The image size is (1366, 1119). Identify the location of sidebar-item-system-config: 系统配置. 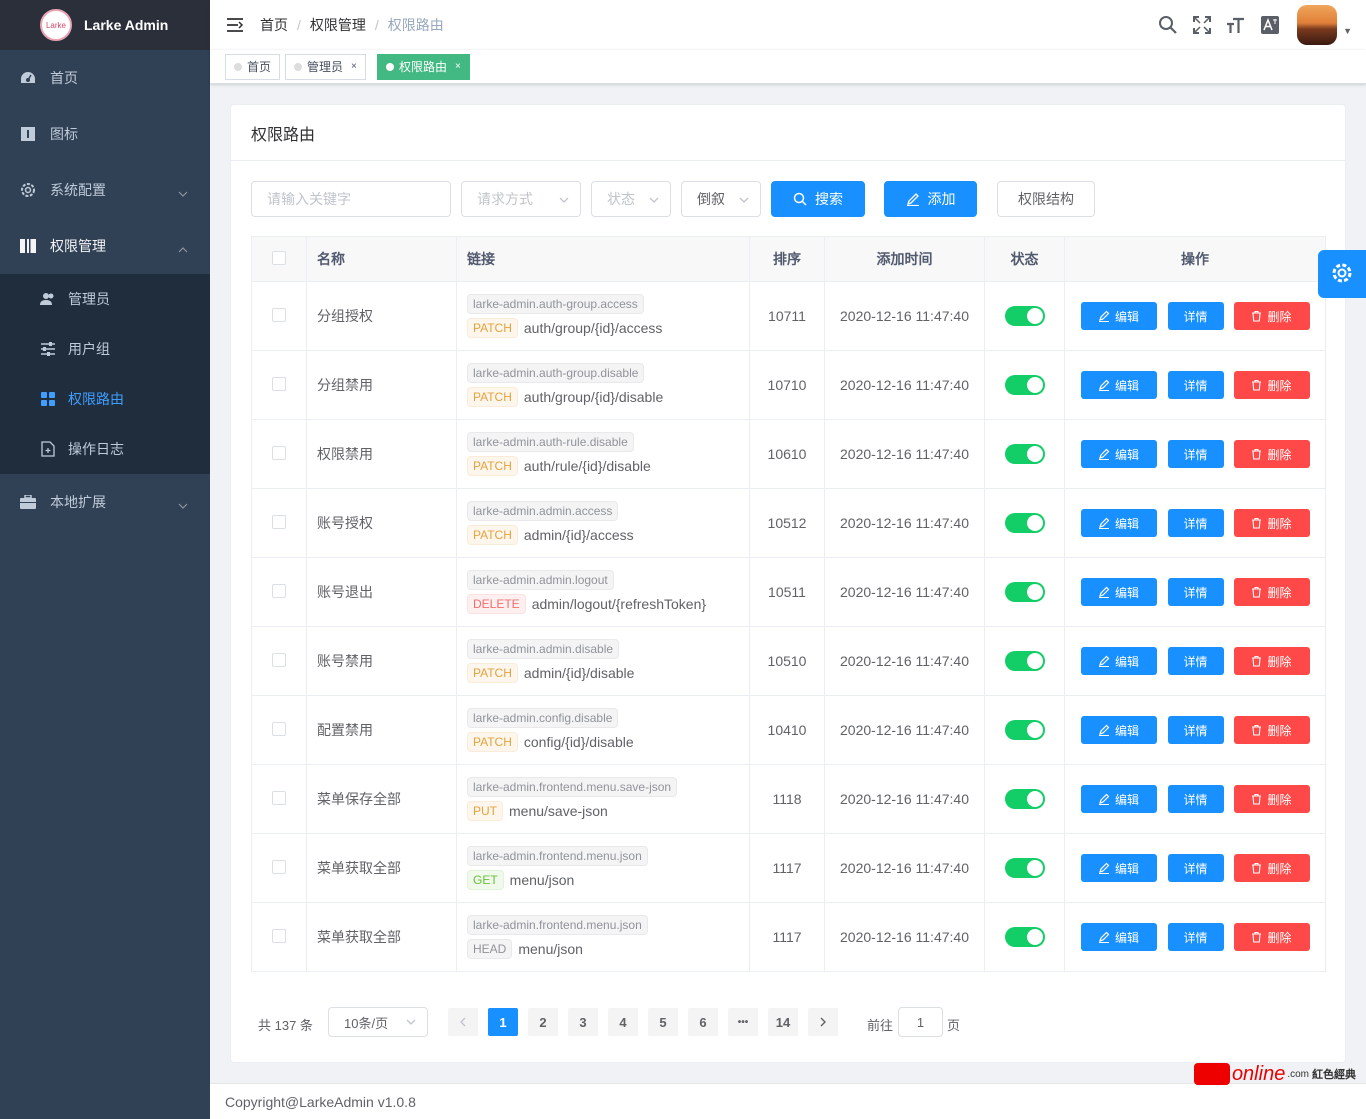
(105, 190).